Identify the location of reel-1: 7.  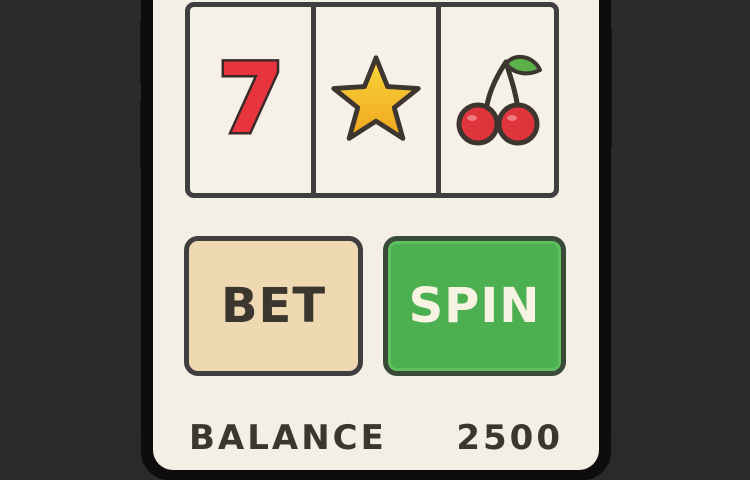
(250, 100).